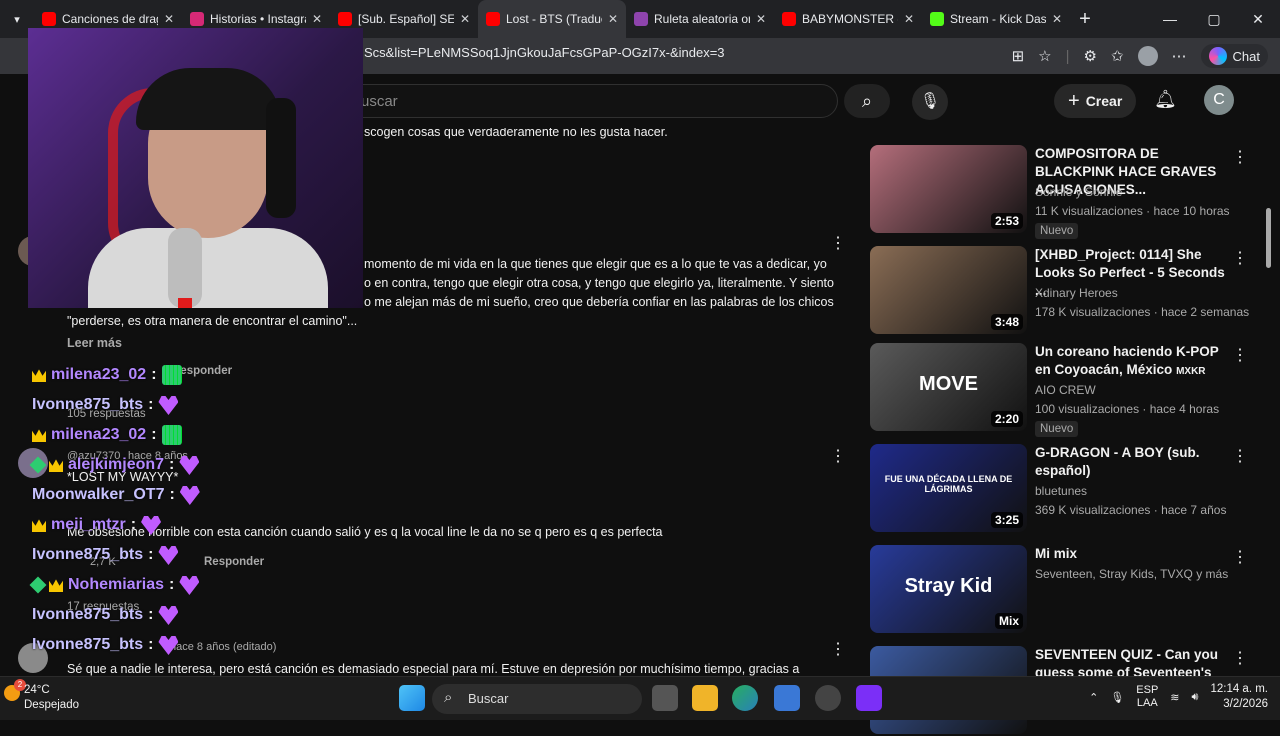 This screenshot has height=736, width=1280. I want to click on mic-icon: 🎙, so click(1117, 697).